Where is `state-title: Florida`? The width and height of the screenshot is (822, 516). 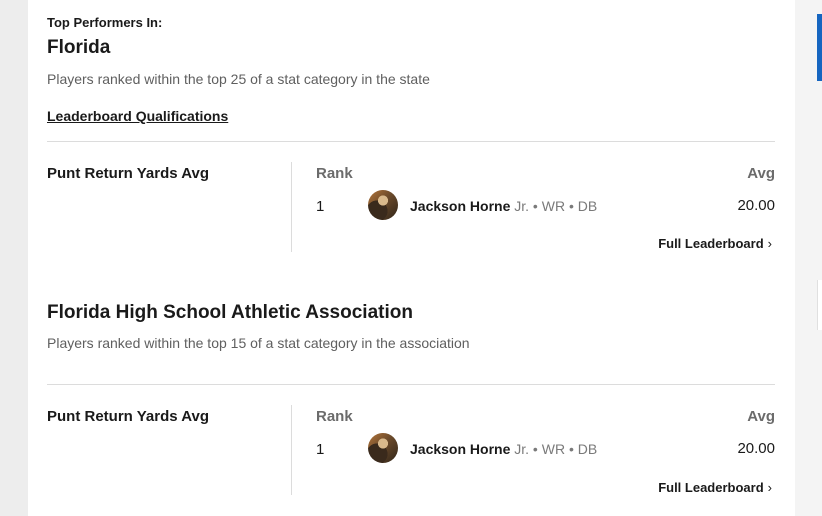
state-title: Florida is located at coordinates (79, 47).